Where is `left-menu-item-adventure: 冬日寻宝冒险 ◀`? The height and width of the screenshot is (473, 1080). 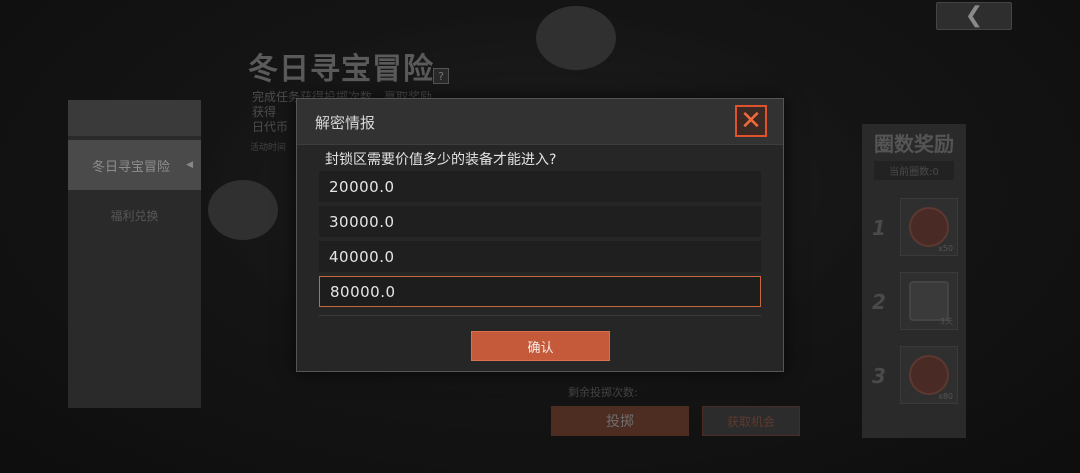 left-menu-item-adventure: 冬日寻宝冒险 ◀ is located at coordinates (134, 165).